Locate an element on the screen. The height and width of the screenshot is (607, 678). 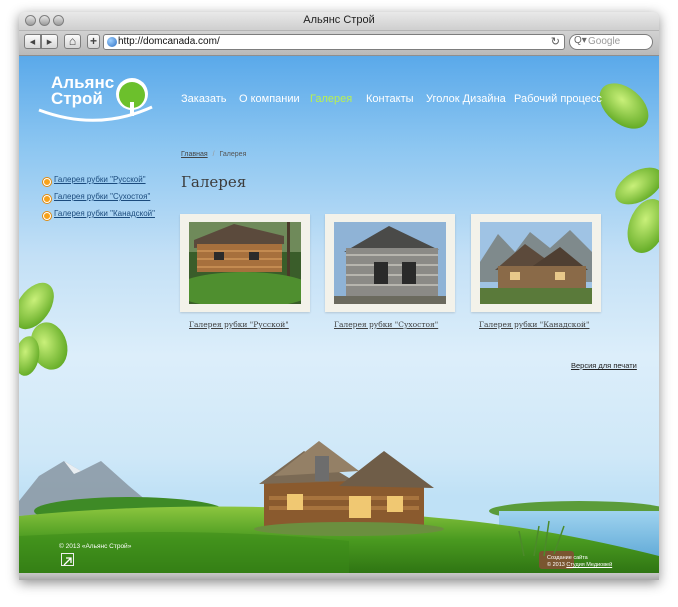
studio-credit-line1: Создание сайта is located at coordinates (567, 558).